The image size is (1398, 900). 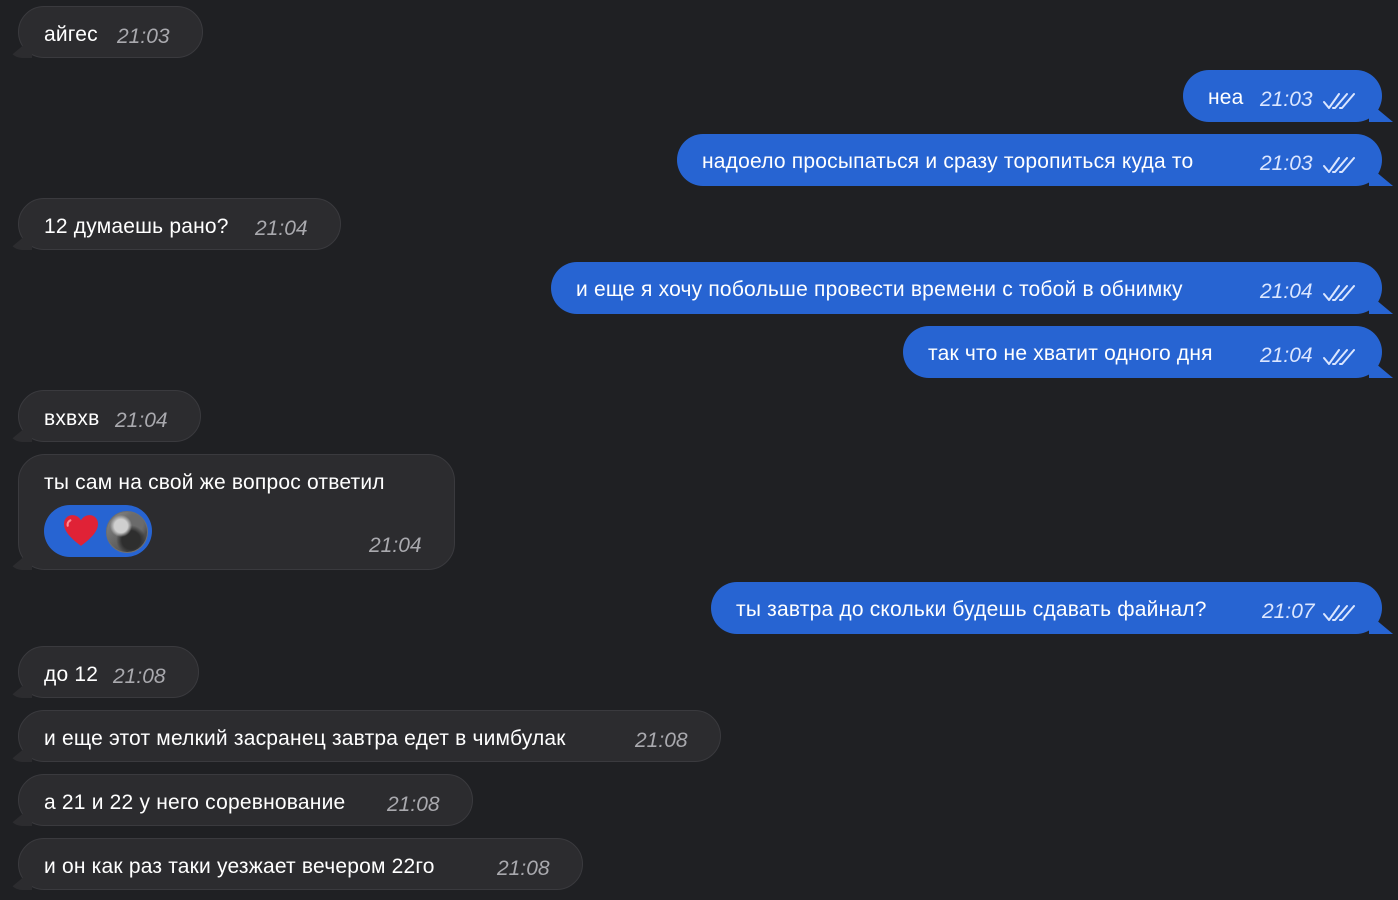 What do you see at coordinates (108, 672) in the screenshot?
I see `message-incoming: до 12 21:08` at bounding box center [108, 672].